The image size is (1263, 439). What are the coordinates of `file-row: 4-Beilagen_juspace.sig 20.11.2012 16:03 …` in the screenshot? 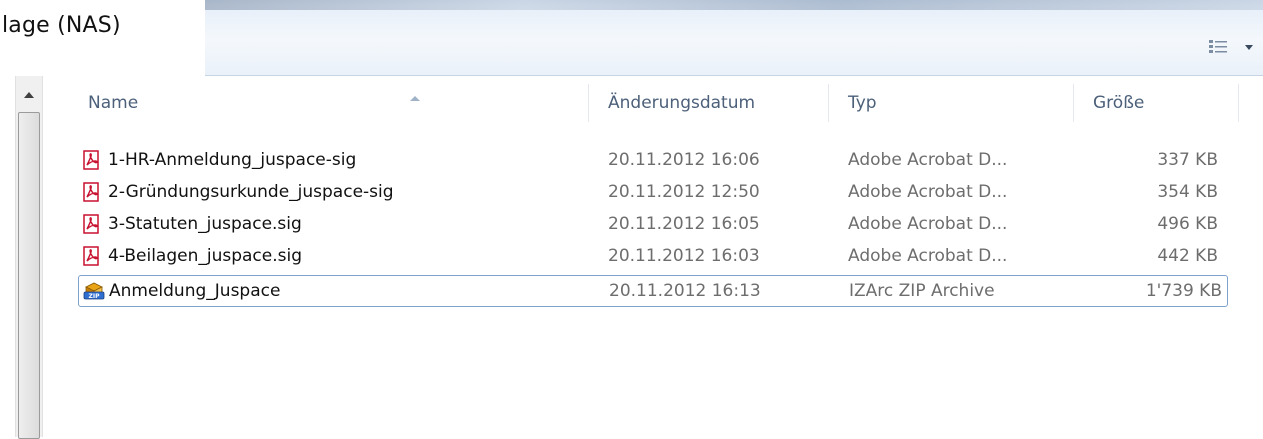 It's located at (653, 256).